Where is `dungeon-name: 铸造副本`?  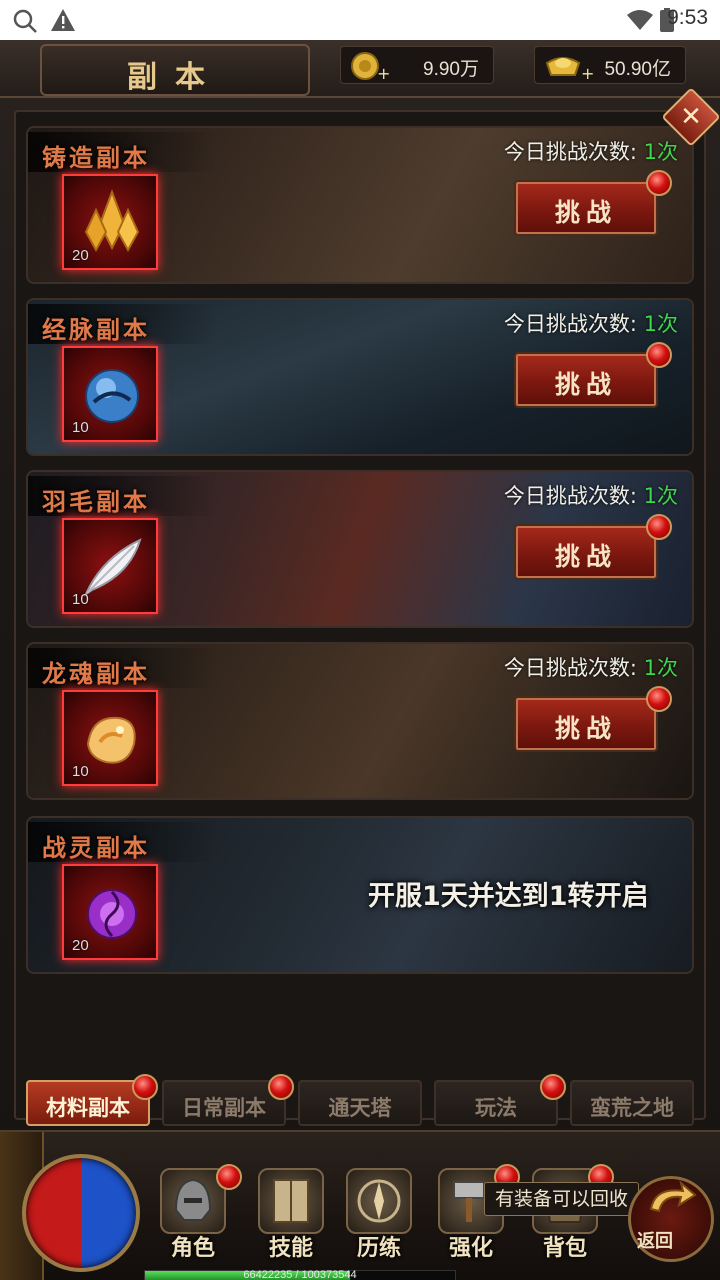 dungeon-name: 铸造副本 is located at coordinates (96, 157).